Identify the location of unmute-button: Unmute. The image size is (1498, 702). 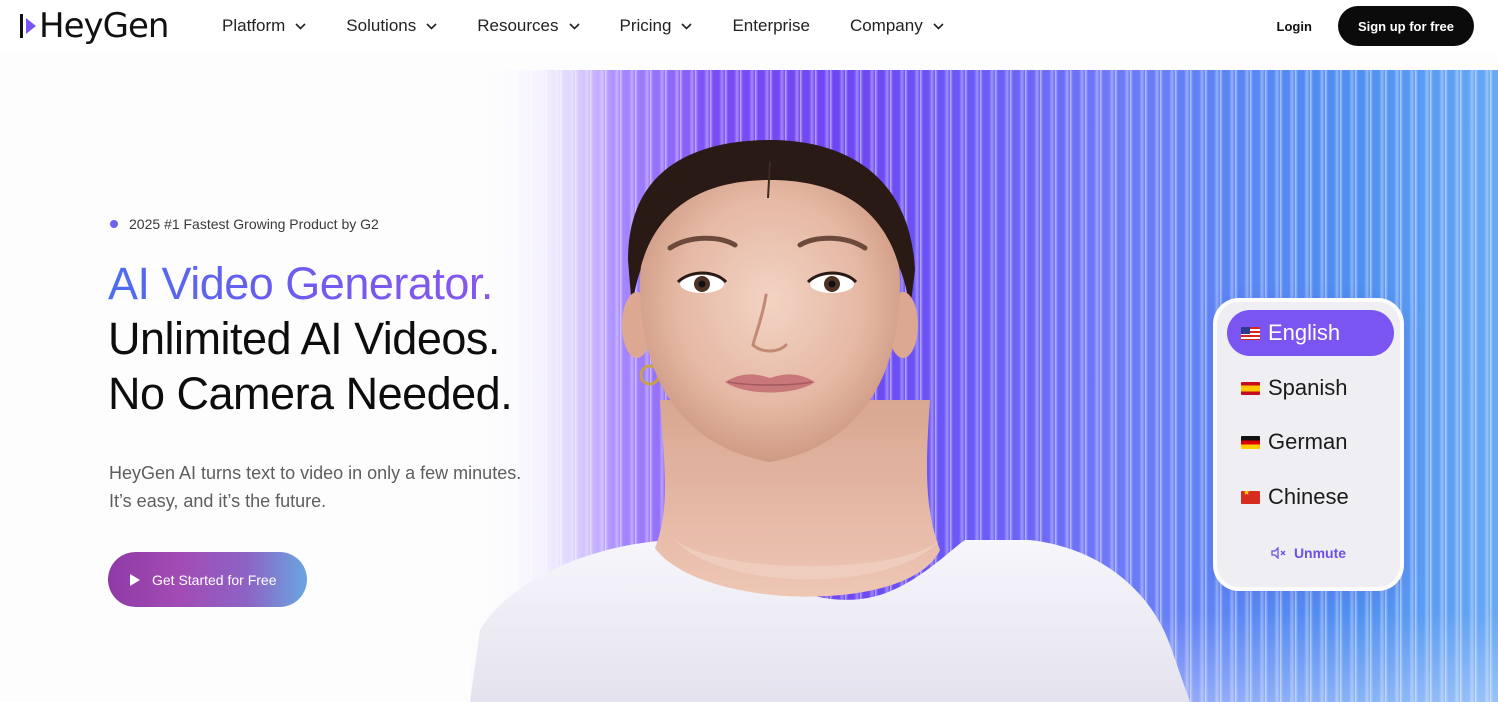
(1308, 553).